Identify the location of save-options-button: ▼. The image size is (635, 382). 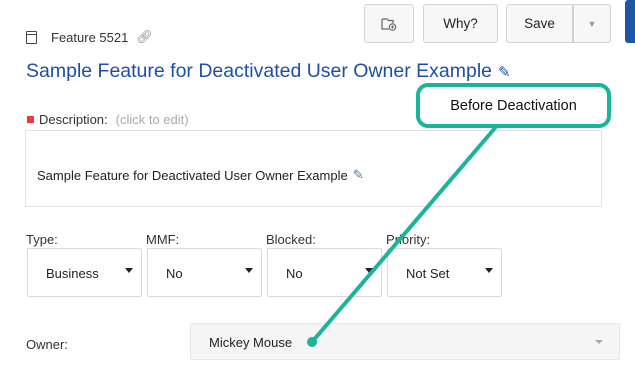
(592, 23).